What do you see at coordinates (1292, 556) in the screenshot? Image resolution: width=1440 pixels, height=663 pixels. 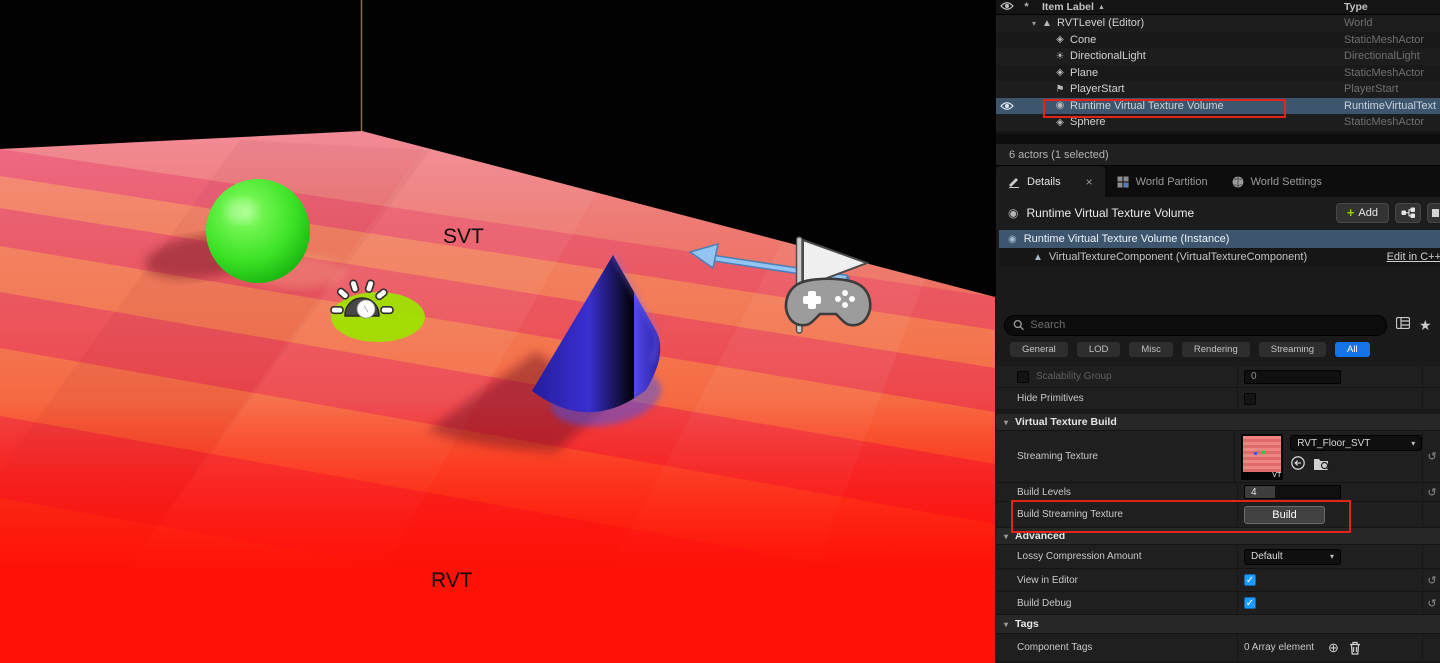 I see `lossy-compression-dropdown: Default ▾` at bounding box center [1292, 556].